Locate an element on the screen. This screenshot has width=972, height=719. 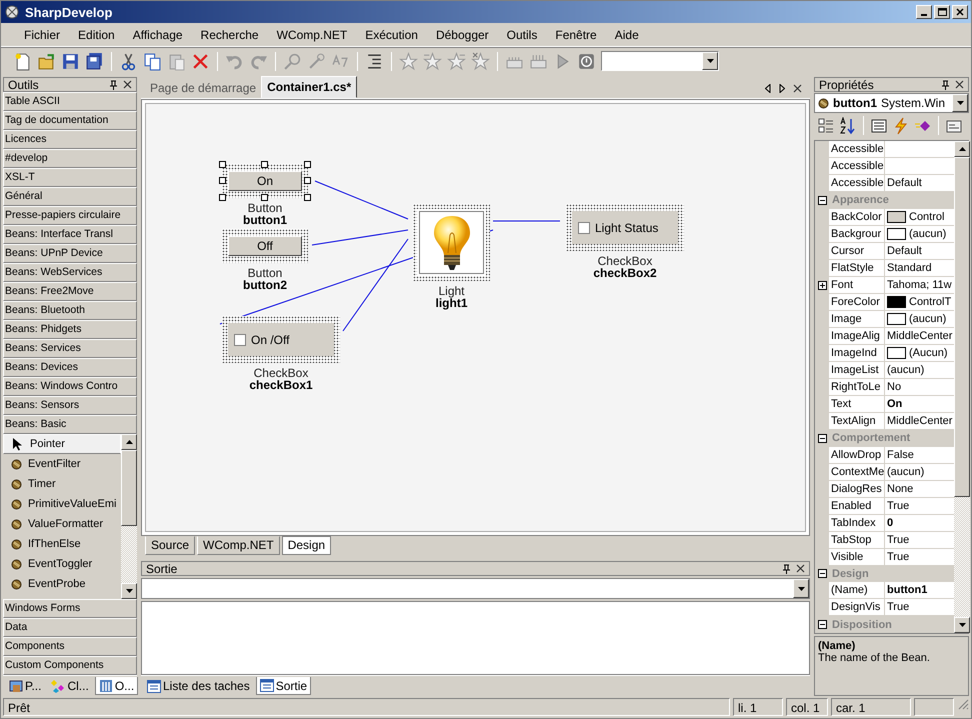
property-row: AllowDrop False is located at coordinates (884, 455).